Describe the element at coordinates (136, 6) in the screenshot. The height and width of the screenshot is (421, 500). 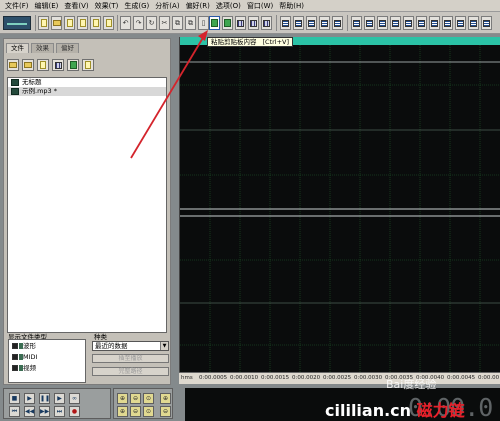
I see `menu-generate: 生成(G)` at that location.